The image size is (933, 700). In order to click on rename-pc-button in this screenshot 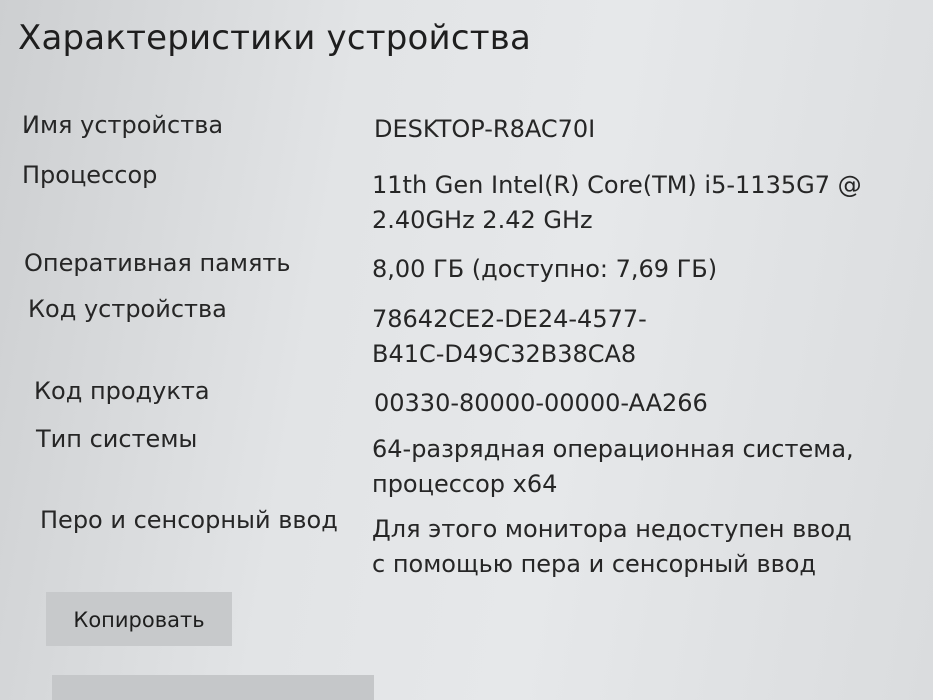, I will do `click(213, 687)`.